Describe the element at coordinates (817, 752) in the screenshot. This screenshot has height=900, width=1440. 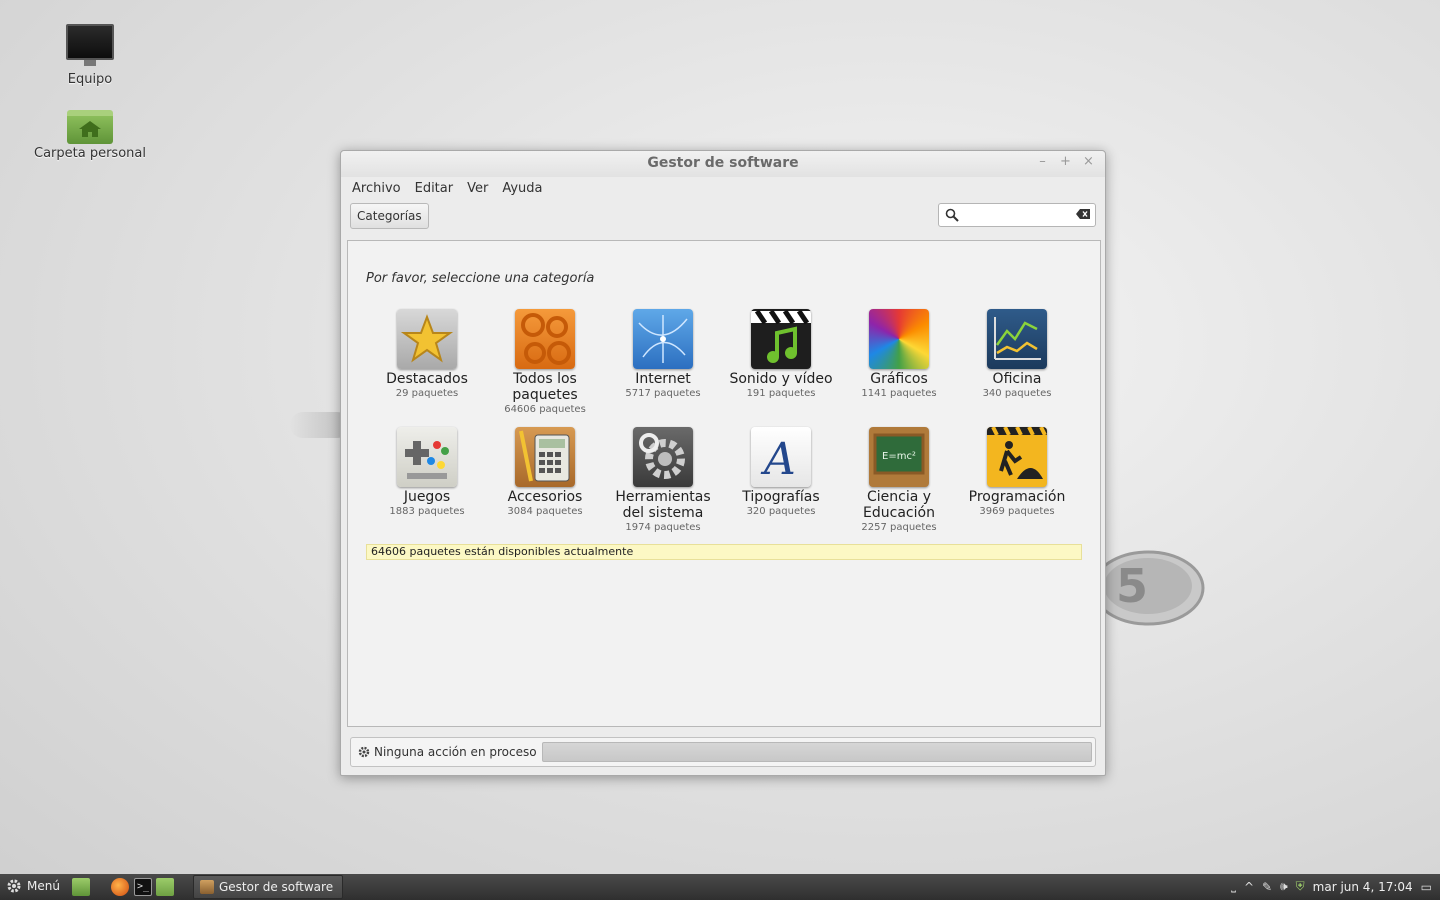
I see `progress-bar` at that location.